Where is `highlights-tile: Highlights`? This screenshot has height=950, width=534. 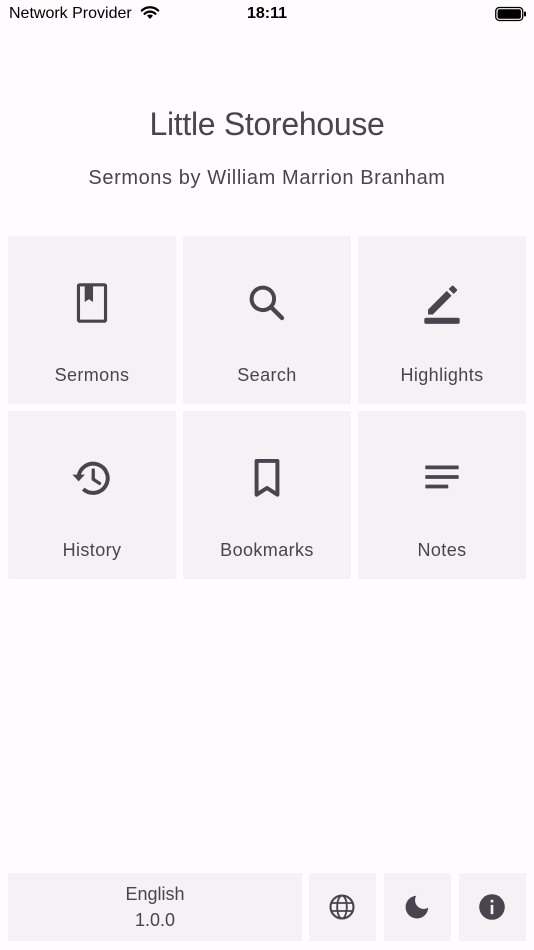
highlights-tile: Highlights is located at coordinates (442, 320).